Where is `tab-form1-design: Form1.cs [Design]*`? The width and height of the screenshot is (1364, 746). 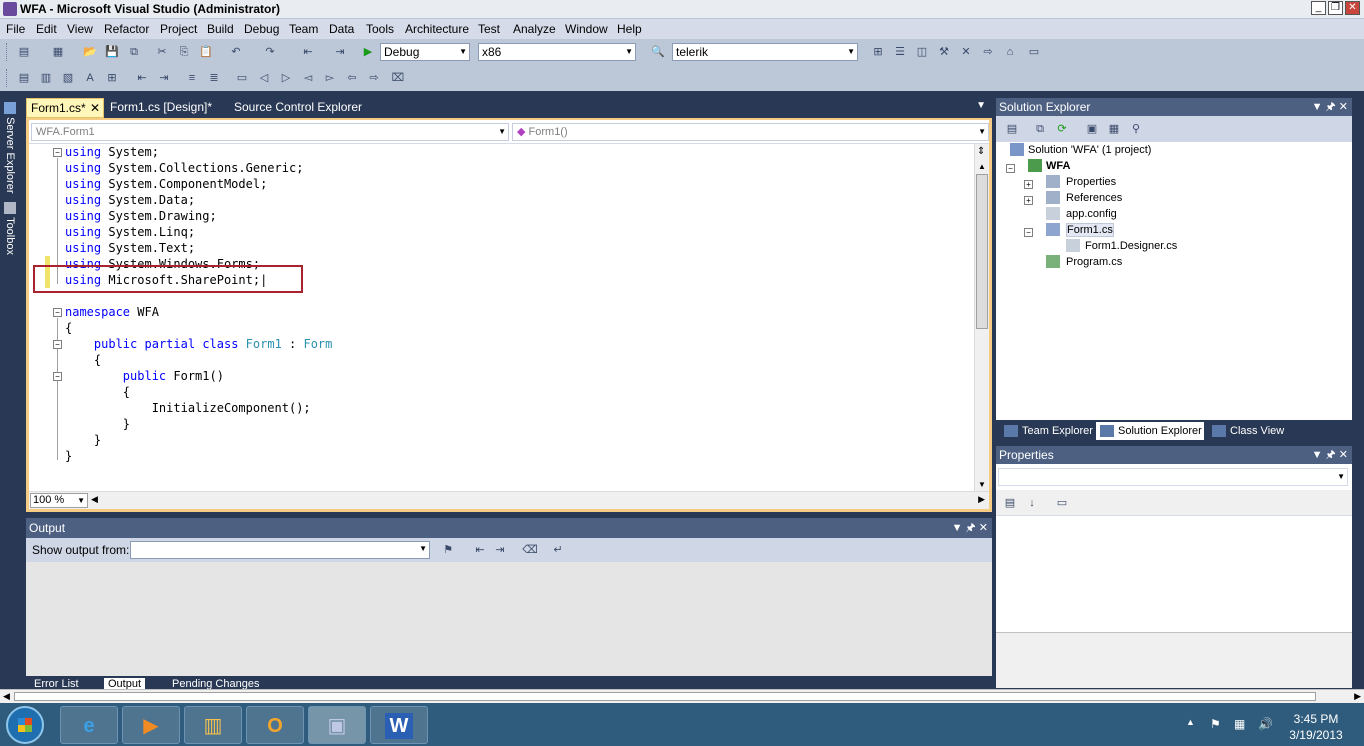 tab-form1-design: Form1.cs [Design]* is located at coordinates (166, 108).